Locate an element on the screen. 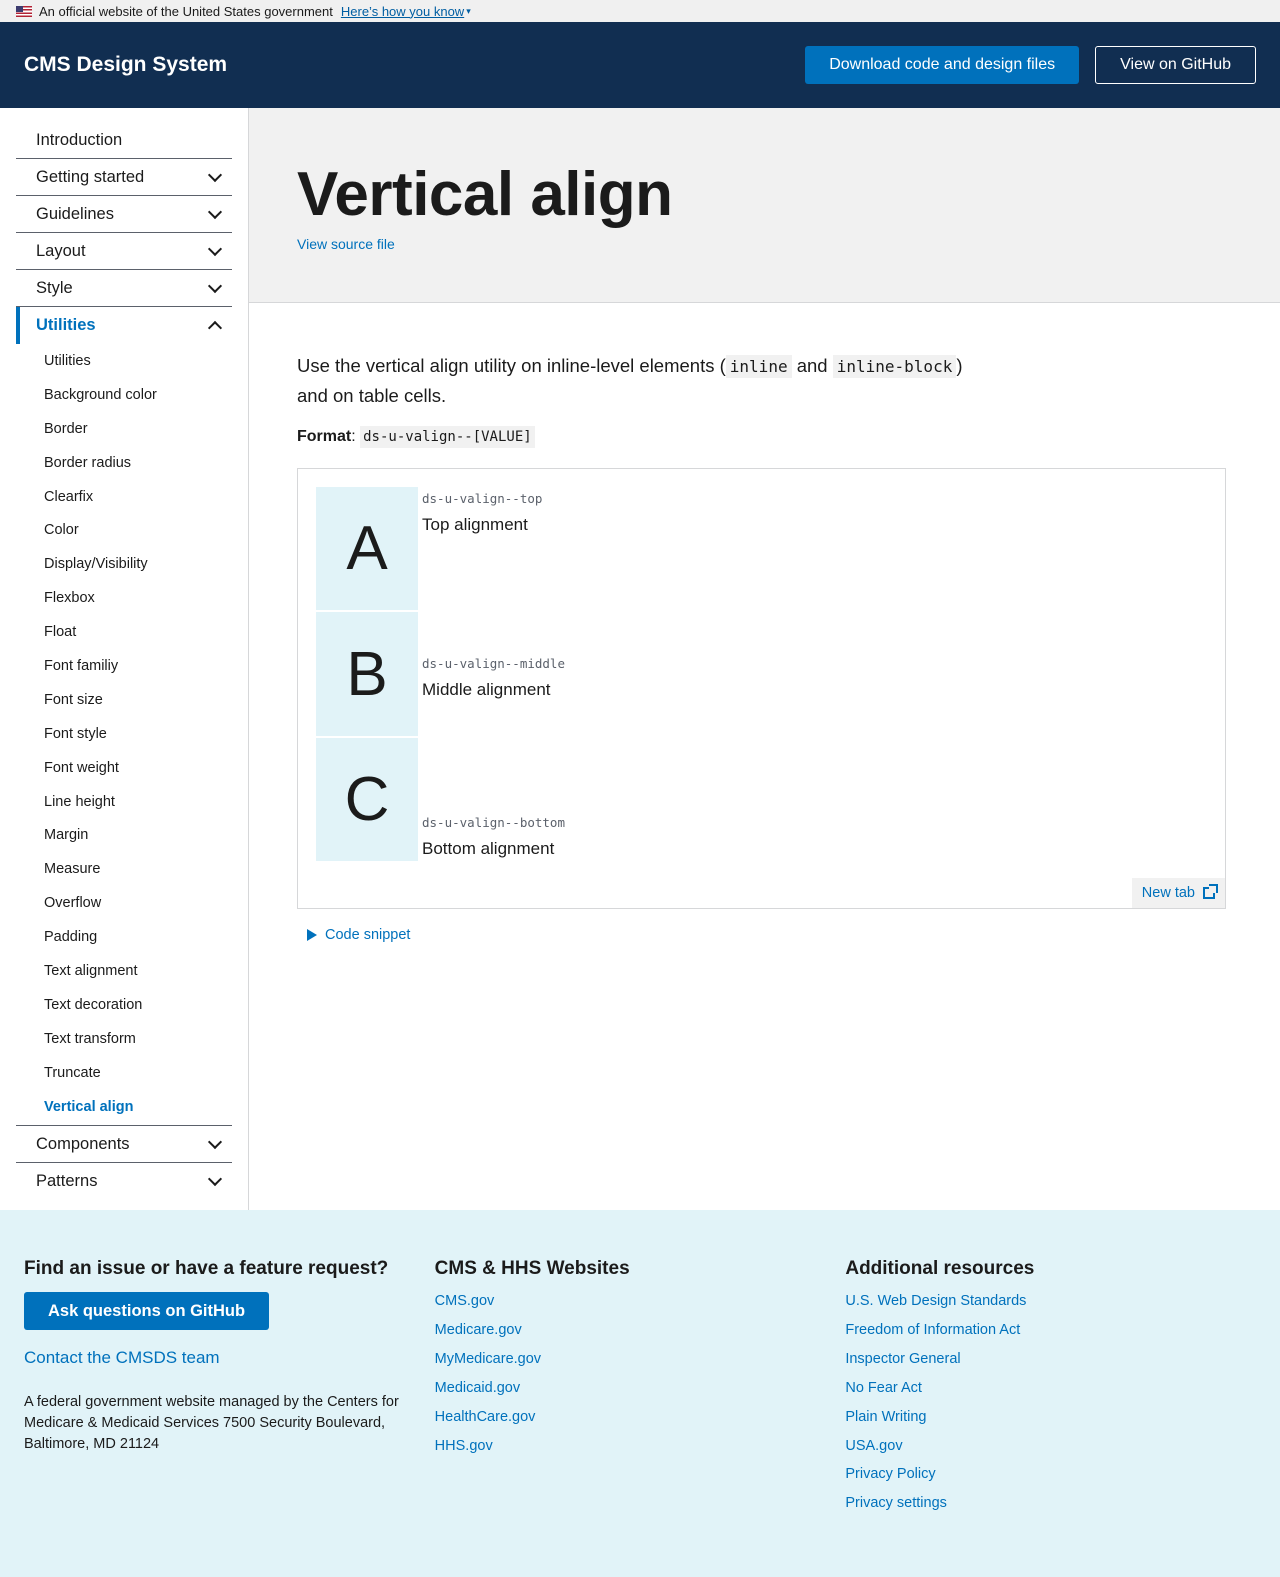  format-label: Format is located at coordinates (324, 436).